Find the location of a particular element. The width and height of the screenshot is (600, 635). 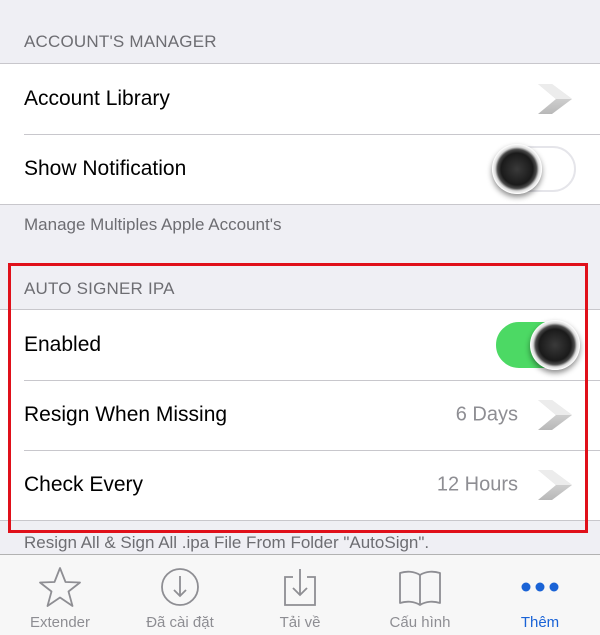

enabled-toggle is located at coordinates (538, 345).